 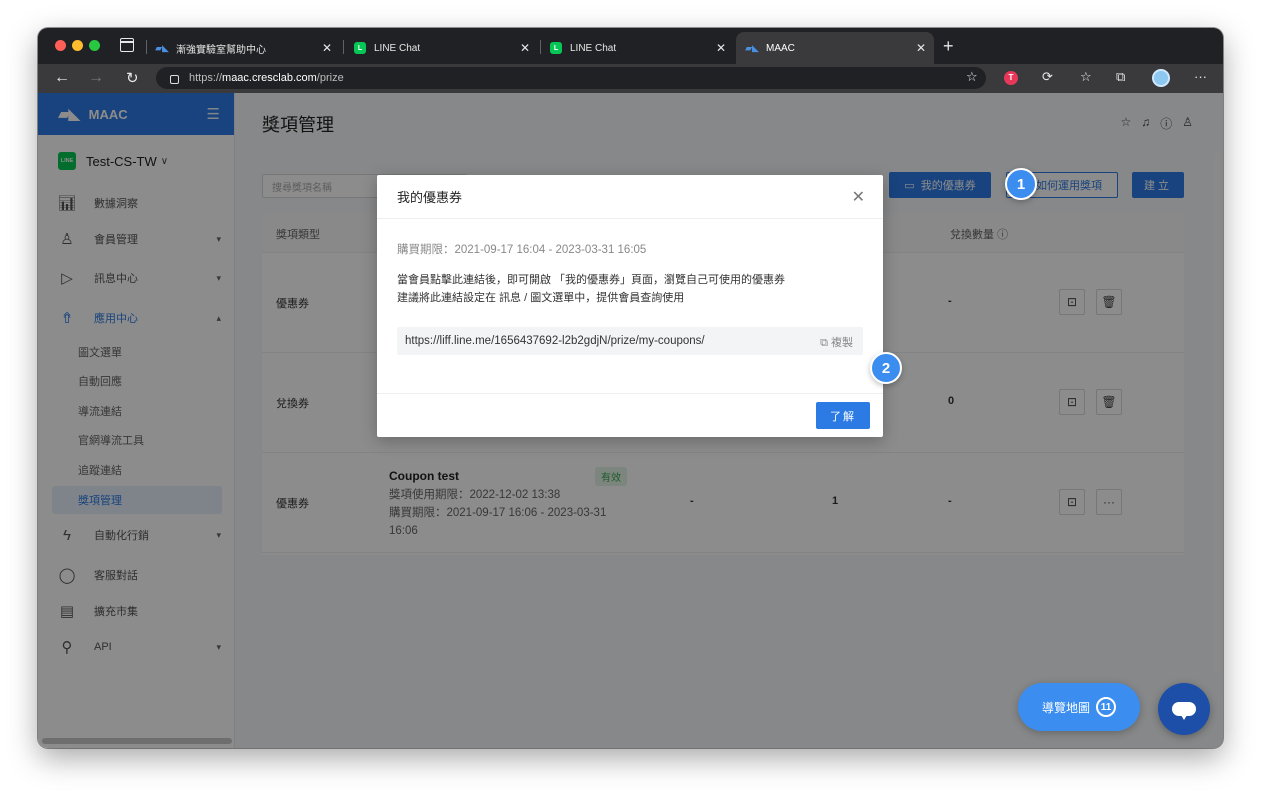 I want to click on url-scheme: https://, so click(x=206, y=78).